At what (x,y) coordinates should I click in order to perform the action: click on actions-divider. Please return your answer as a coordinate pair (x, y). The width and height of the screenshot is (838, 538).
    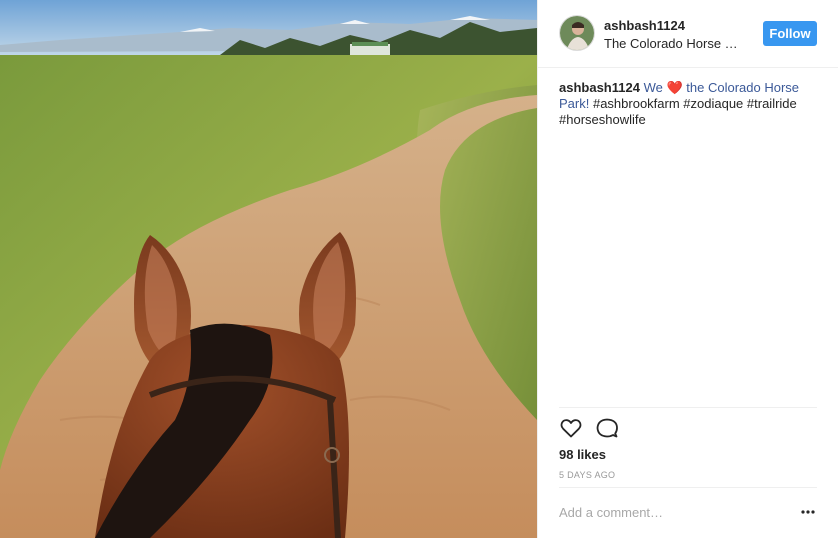
    Looking at the image, I should click on (688, 407).